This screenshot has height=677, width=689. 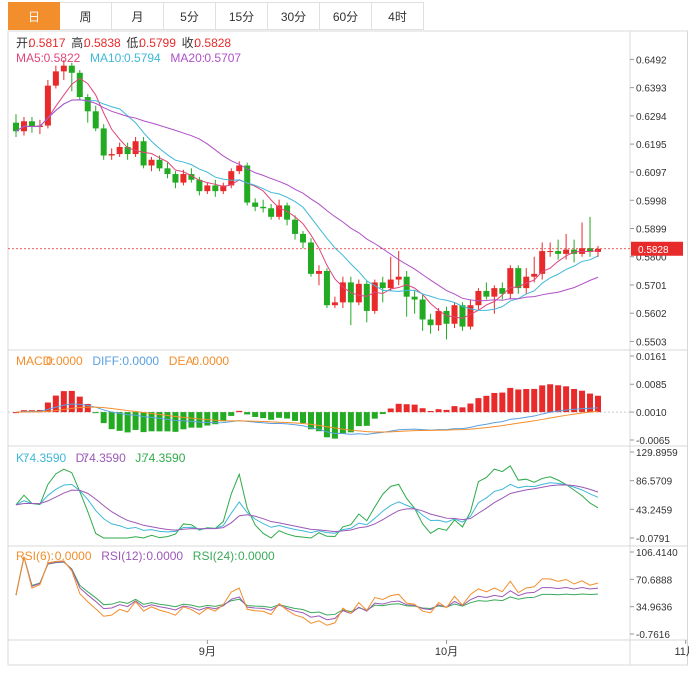 What do you see at coordinates (651, 201) in the screenshot?
I see `price-tick-label: 0.5998` at bounding box center [651, 201].